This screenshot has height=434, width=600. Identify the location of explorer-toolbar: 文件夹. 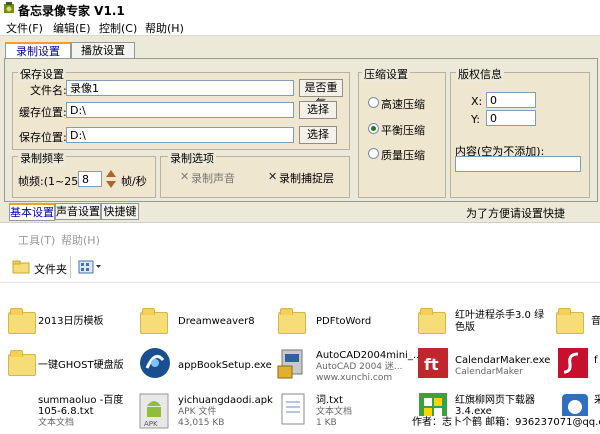
(300, 267).